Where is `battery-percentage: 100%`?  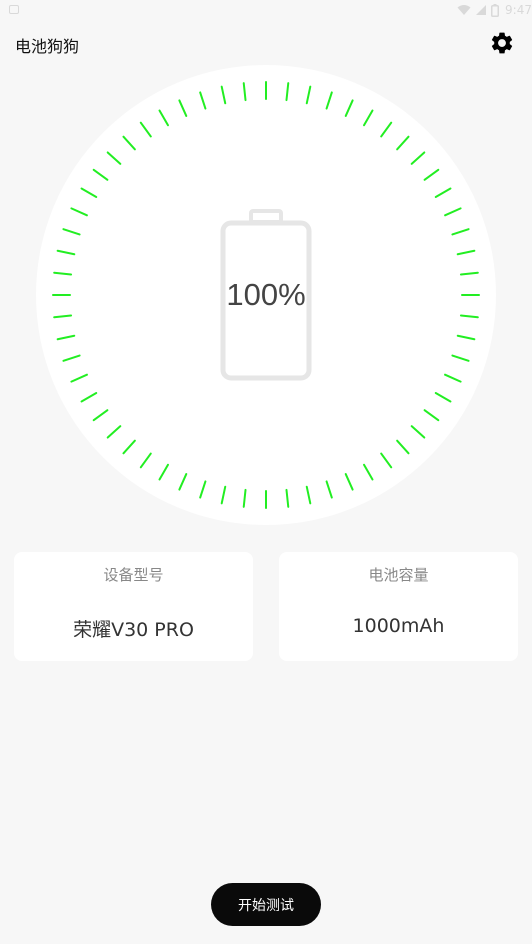
battery-percentage: 100% is located at coordinates (266, 294).